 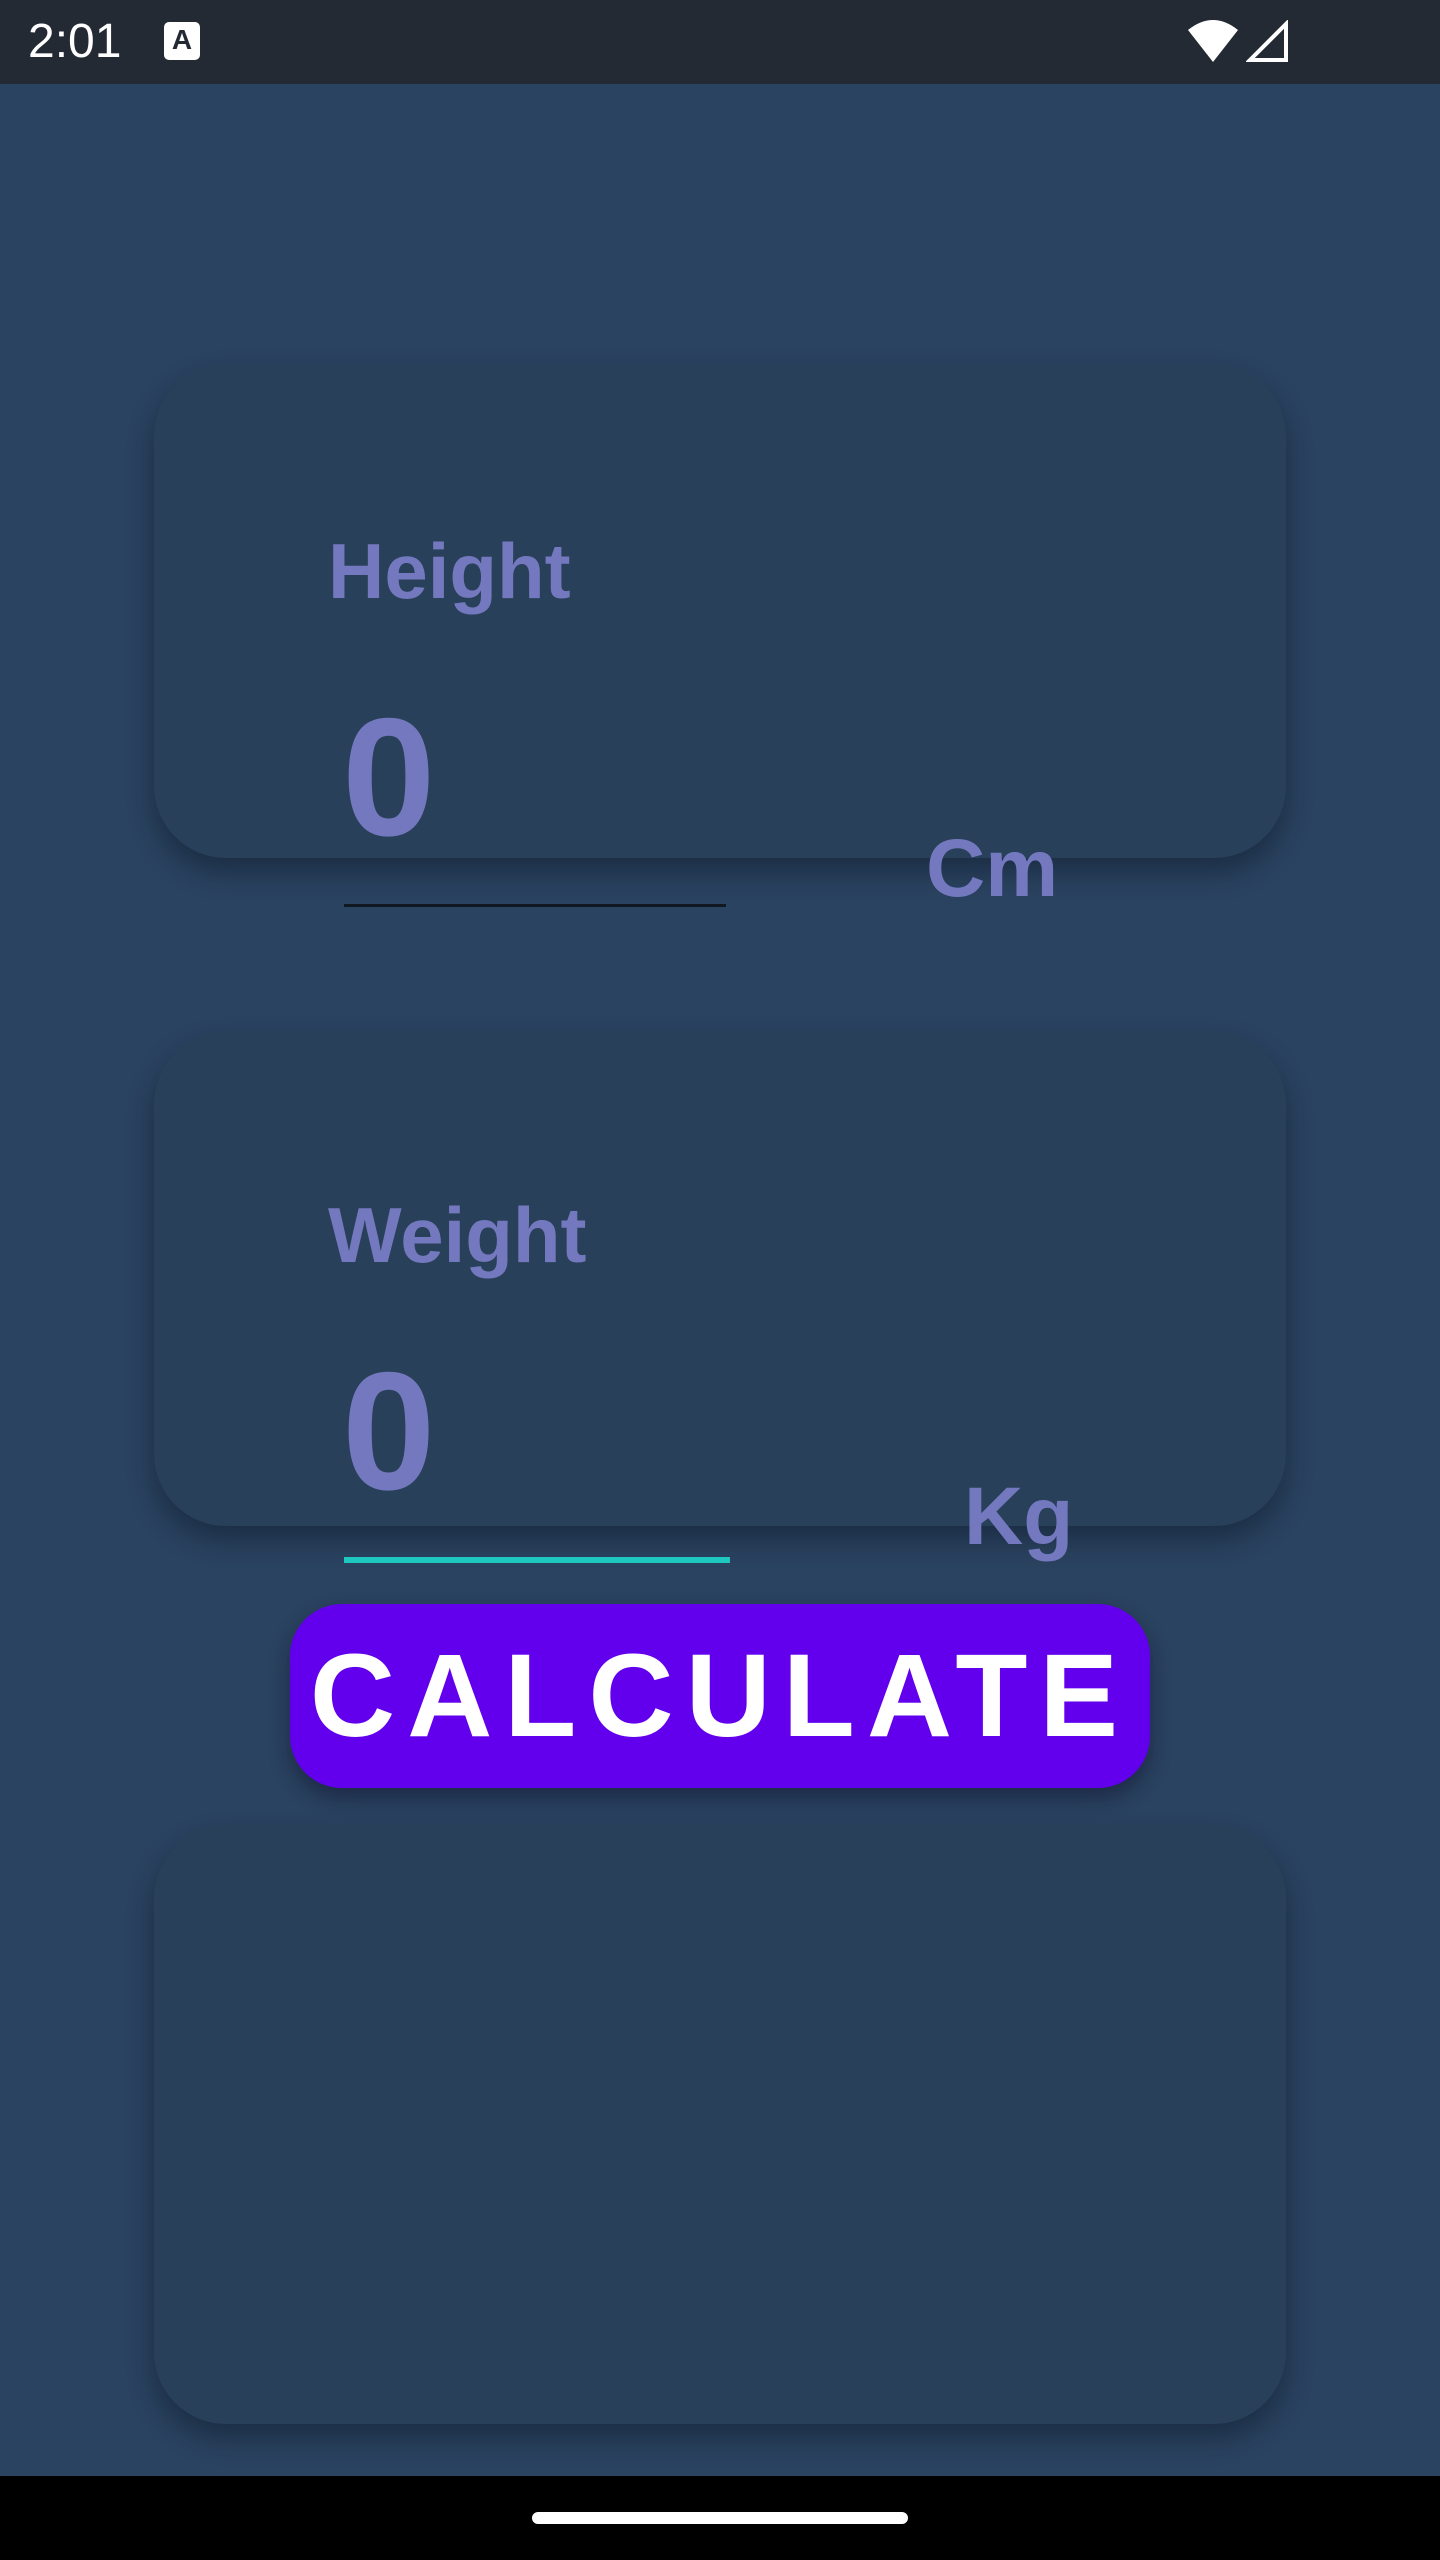 I want to click on height-label: Height, so click(x=449, y=571).